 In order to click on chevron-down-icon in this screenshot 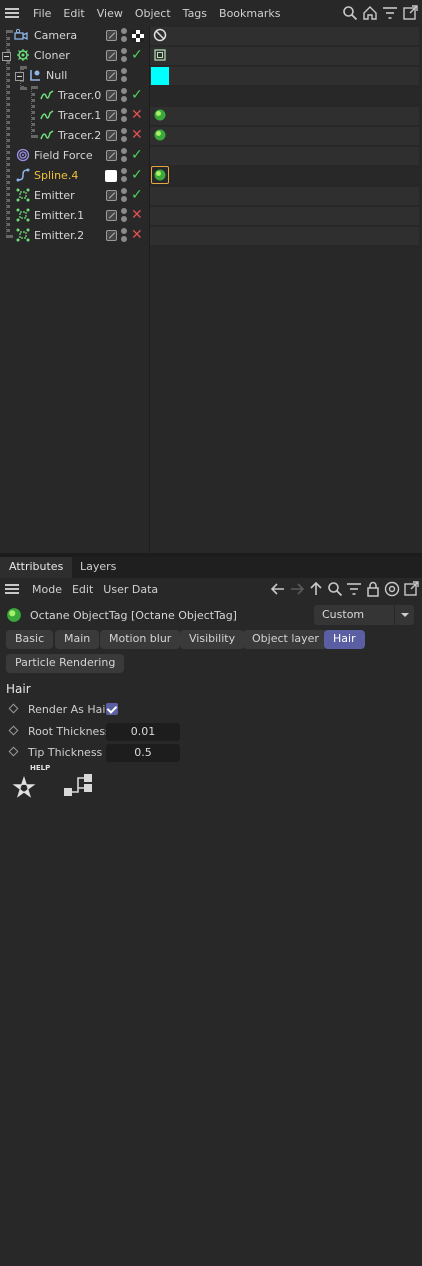, I will do `click(404, 615)`.